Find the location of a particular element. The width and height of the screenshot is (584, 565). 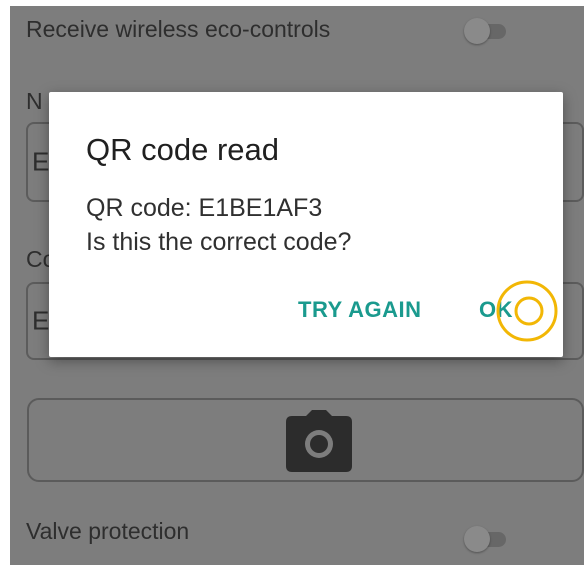

valve-protection-toggle is located at coordinates (486, 539).